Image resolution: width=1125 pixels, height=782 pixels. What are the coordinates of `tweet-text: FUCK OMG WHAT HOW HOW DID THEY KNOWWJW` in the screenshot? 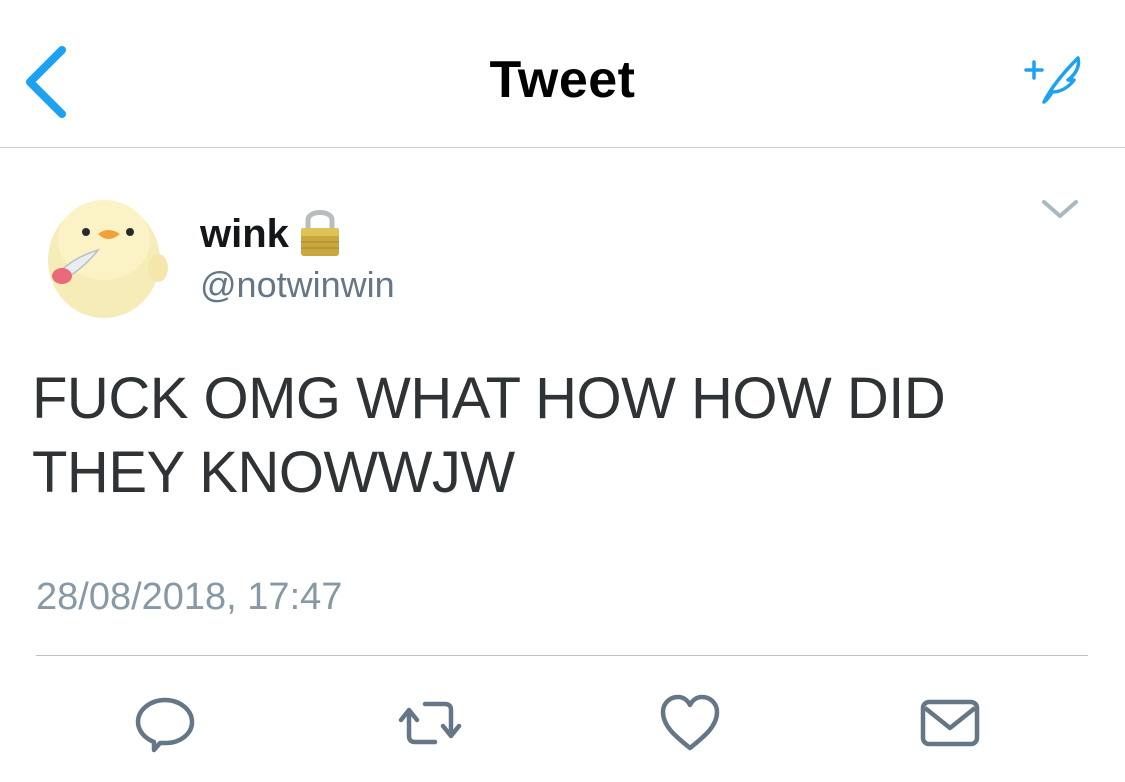 It's located at (489, 435).